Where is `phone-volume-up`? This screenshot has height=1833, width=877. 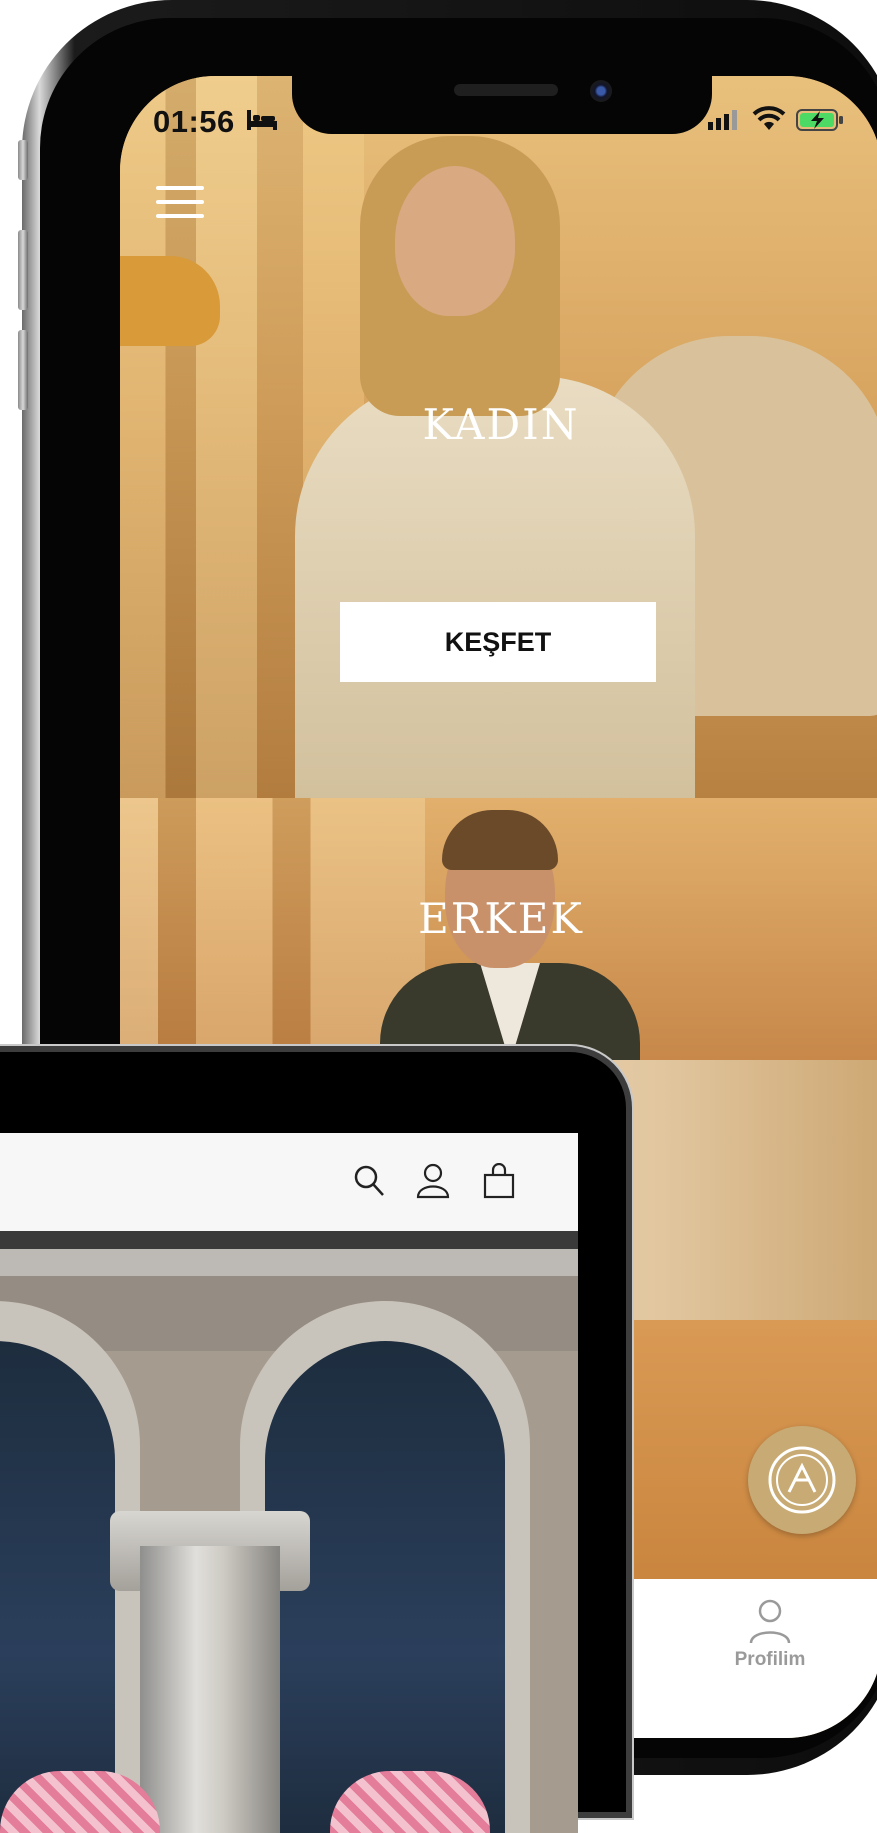
phone-volume-up is located at coordinates (23, 270).